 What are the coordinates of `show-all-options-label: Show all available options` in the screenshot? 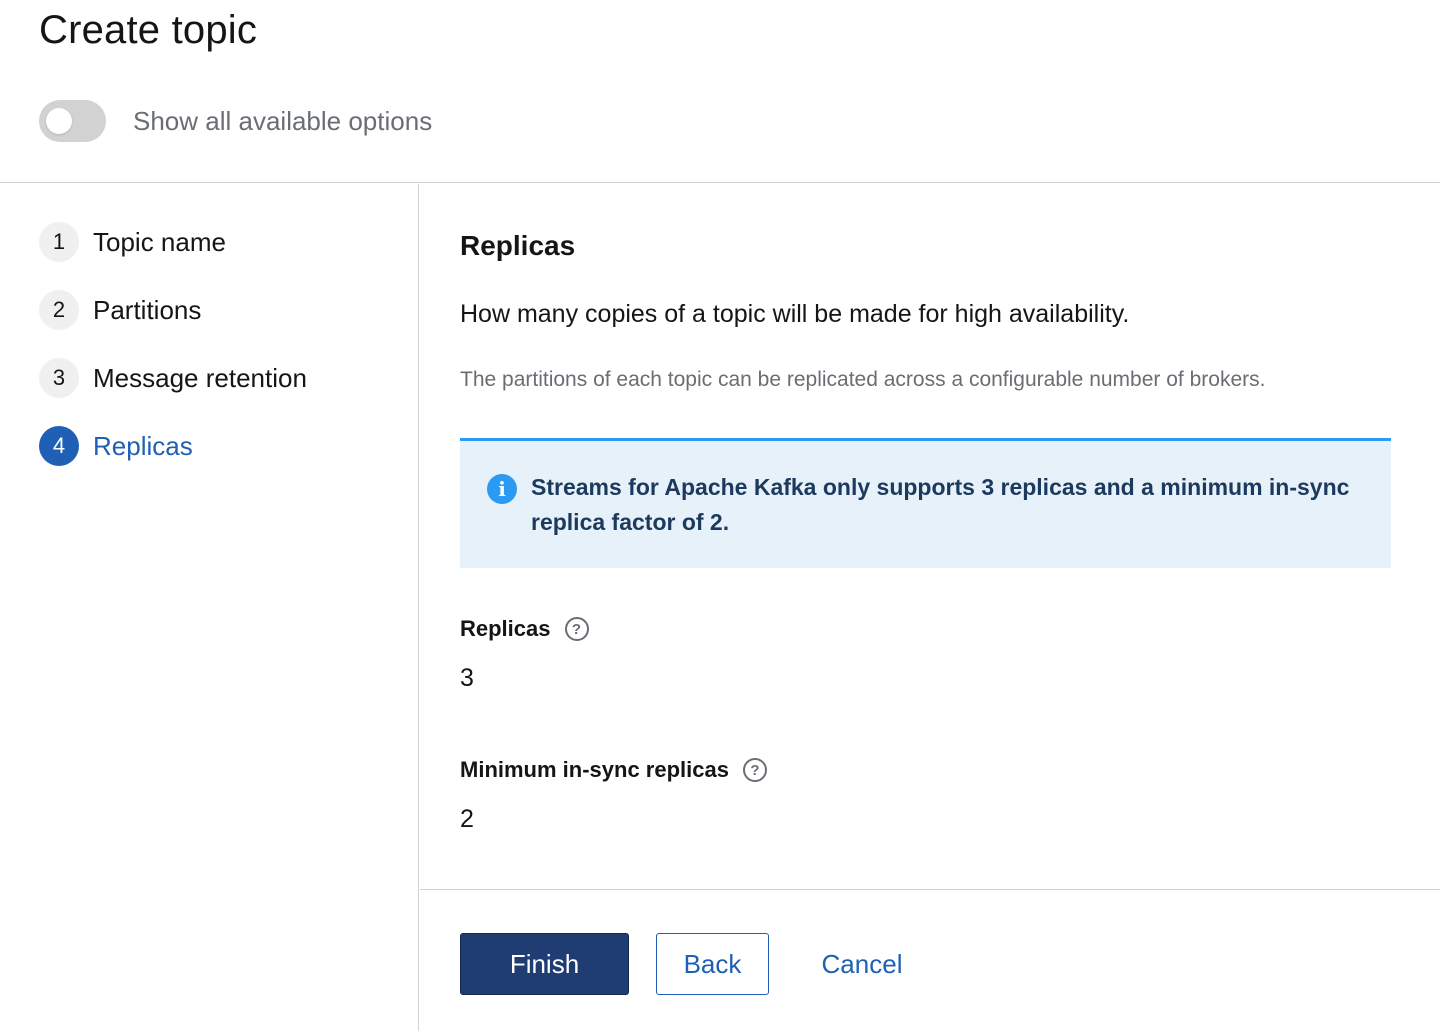 It's located at (283, 120).